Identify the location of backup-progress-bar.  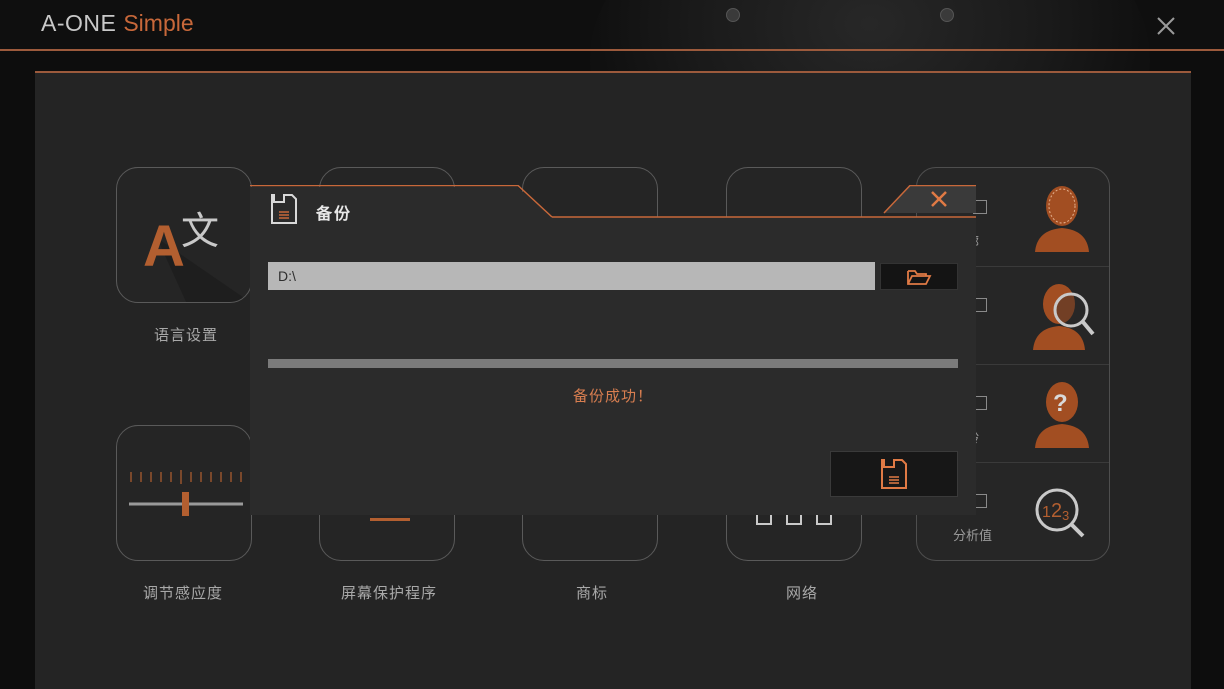
(613, 363).